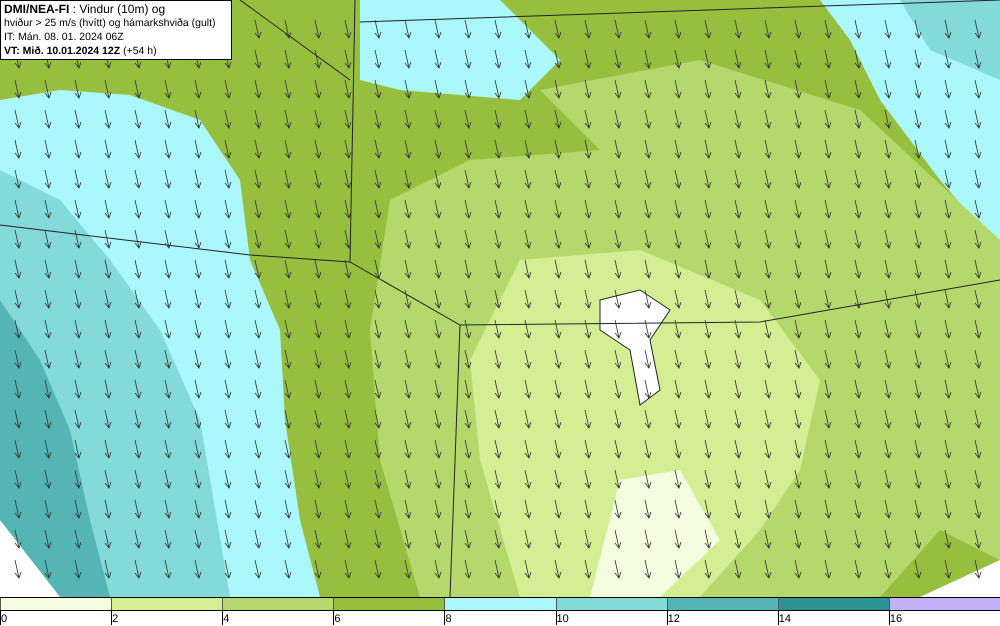 The image size is (1000, 626). I want to click on map-title: DMI/NEA-FI : Vindur (10m) og, so click(85, 9).